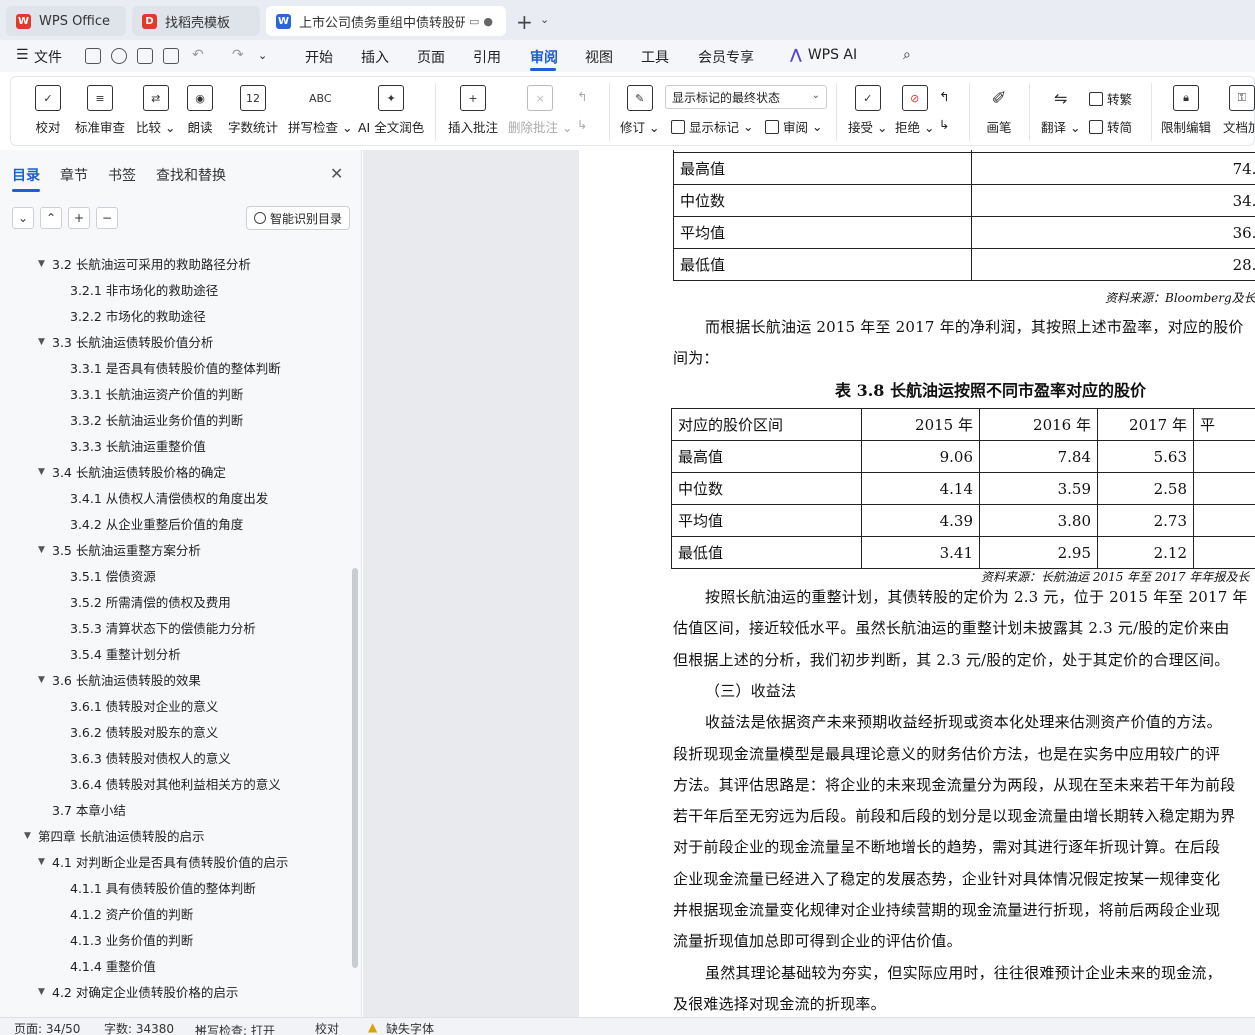 The height and width of the screenshot is (1035, 1255). Describe the element at coordinates (823, 55) in the screenshot. I see `wps-ai-button: ⋀ WPS AI` at that location.